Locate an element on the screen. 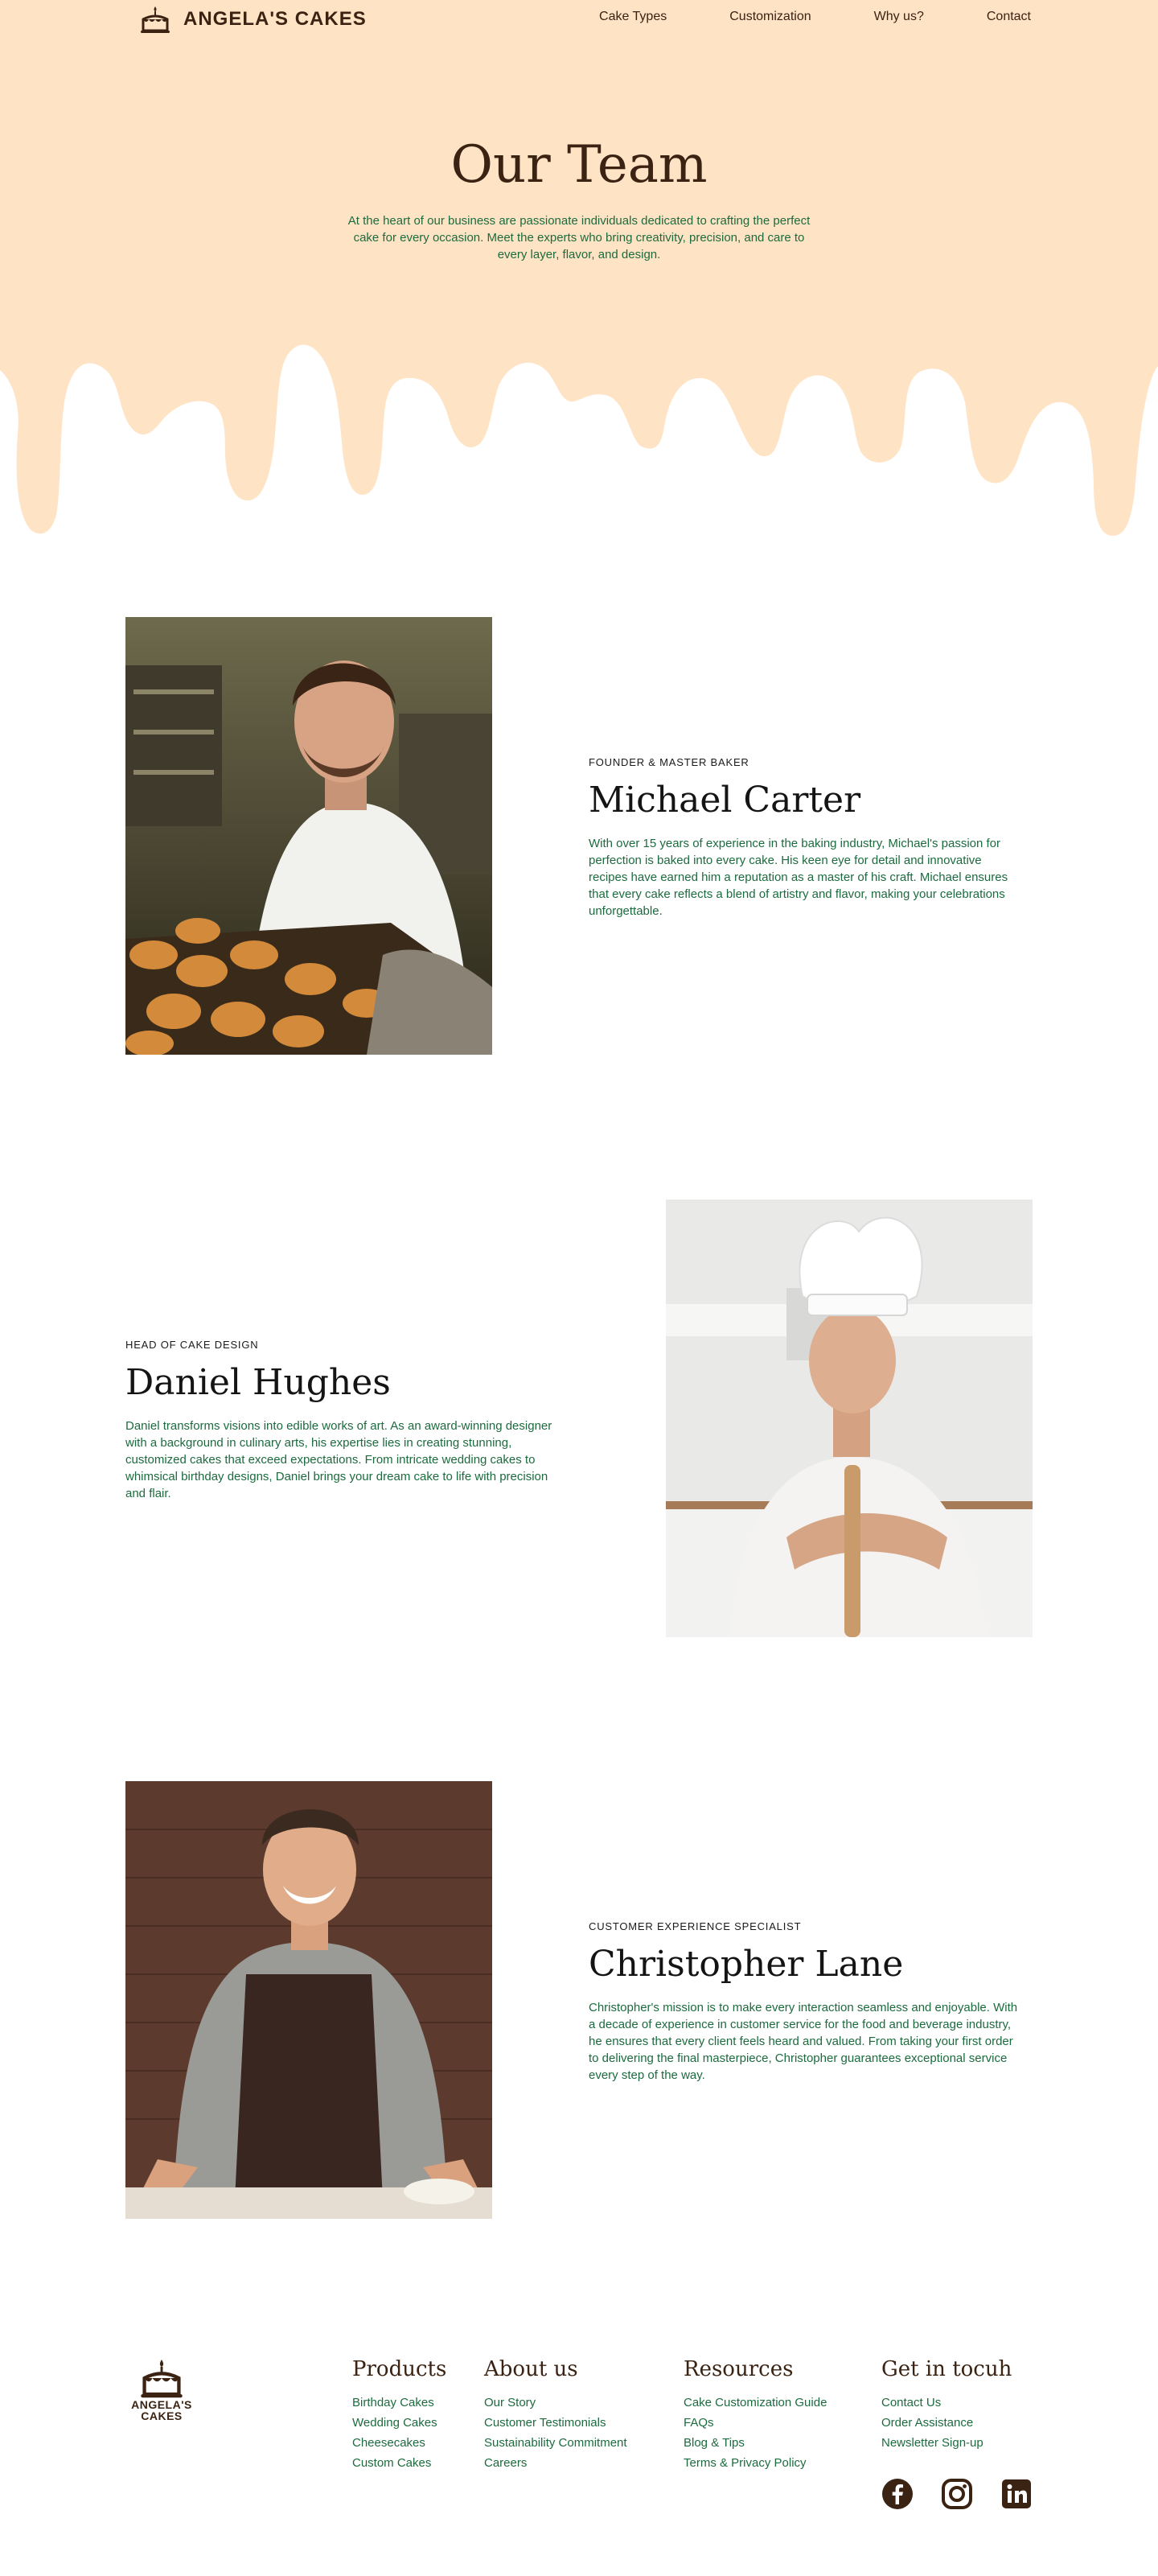  member-name: Daniel Hughes is located at coordinates (258, 1382).